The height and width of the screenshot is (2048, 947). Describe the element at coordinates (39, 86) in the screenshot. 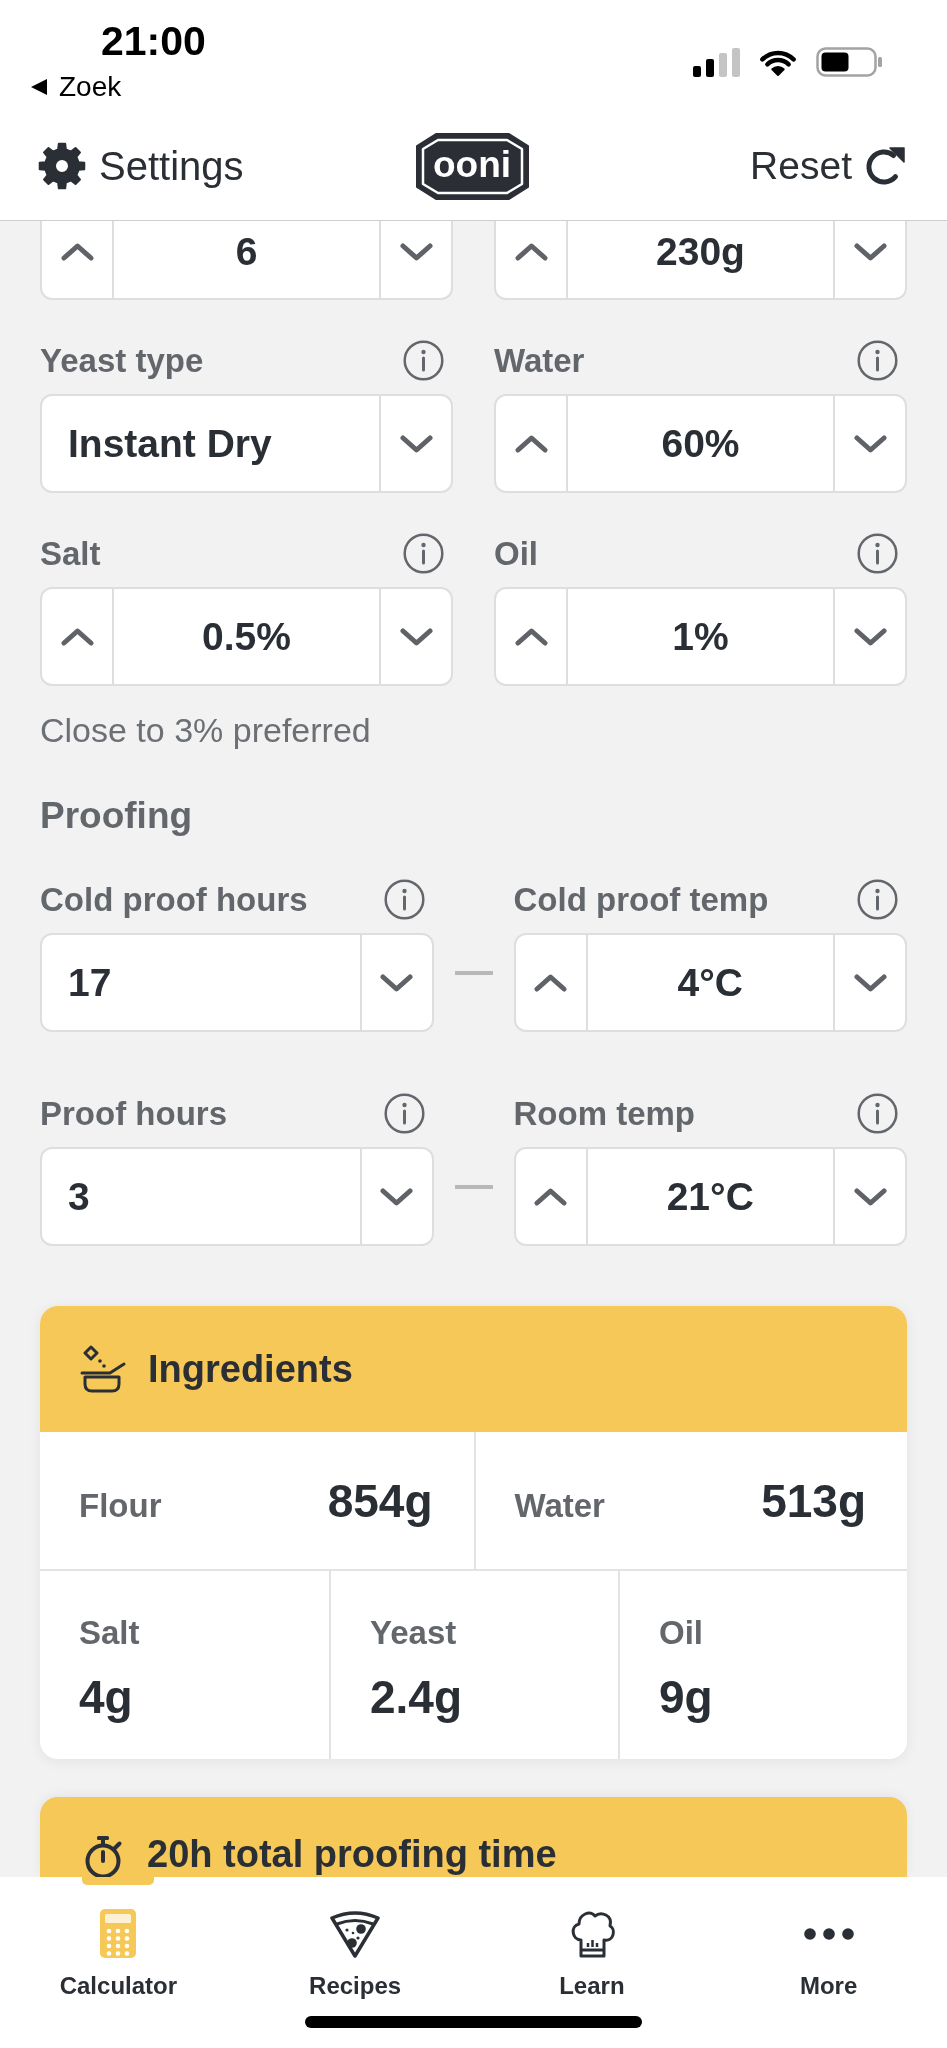

I see `back-icon` at that location.